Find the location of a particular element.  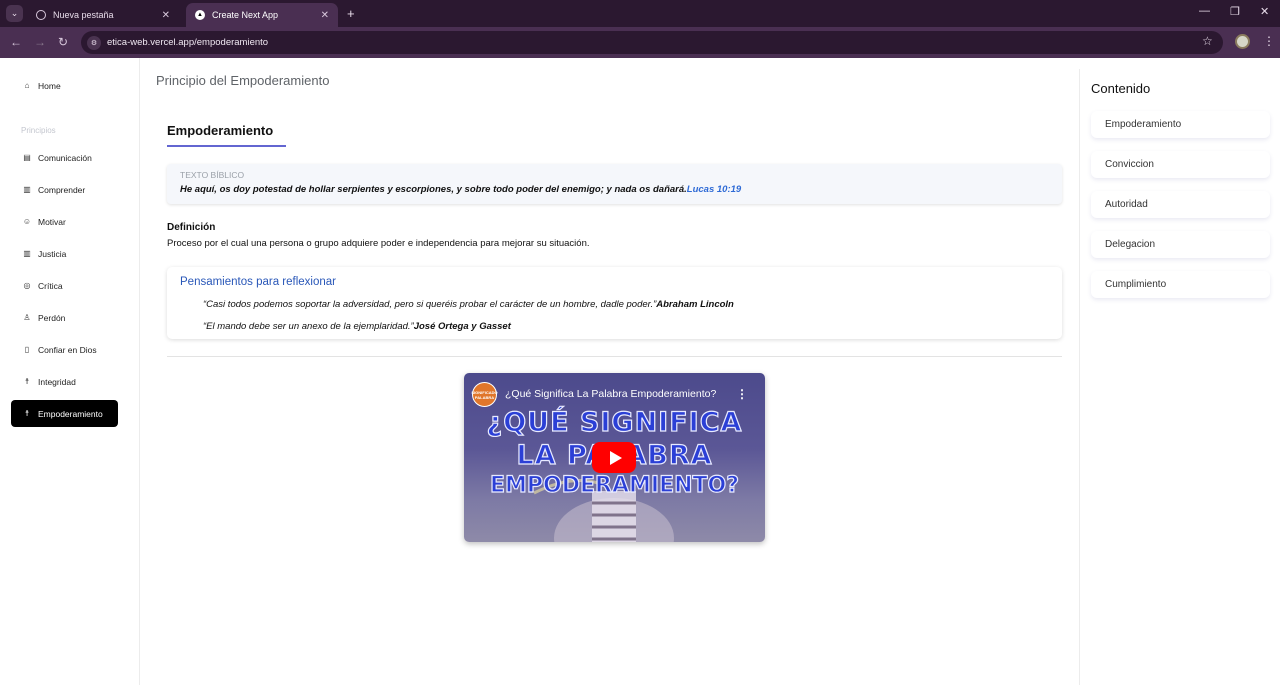

sidebar-item-integridad: ☨ Integridad is located at coordinates (64, 381).